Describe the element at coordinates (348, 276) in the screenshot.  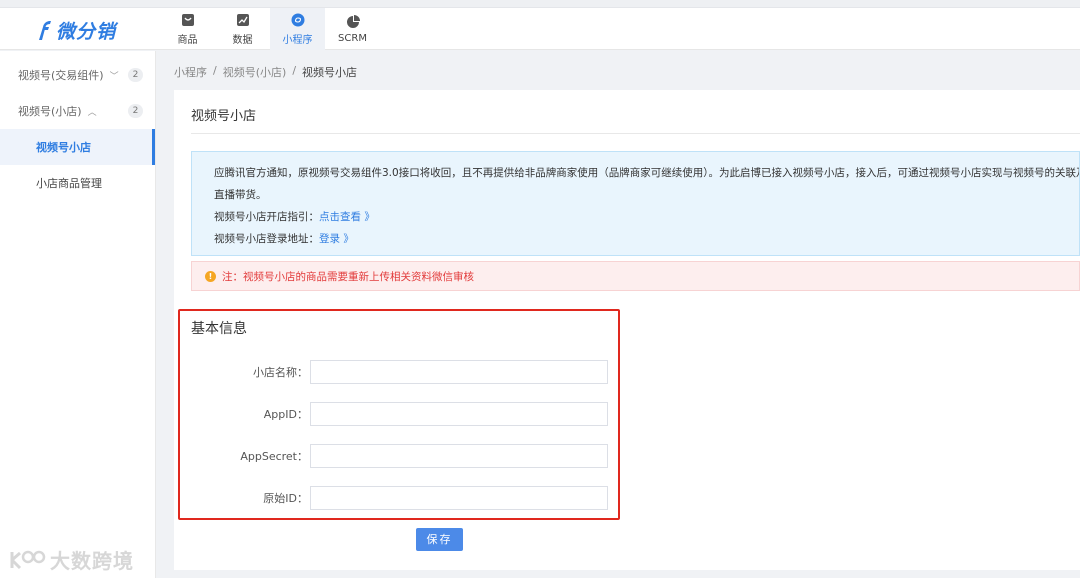
I see `warning-text: 注：视频号小店的商品需要重新上传相关资料微信审核` at that location.